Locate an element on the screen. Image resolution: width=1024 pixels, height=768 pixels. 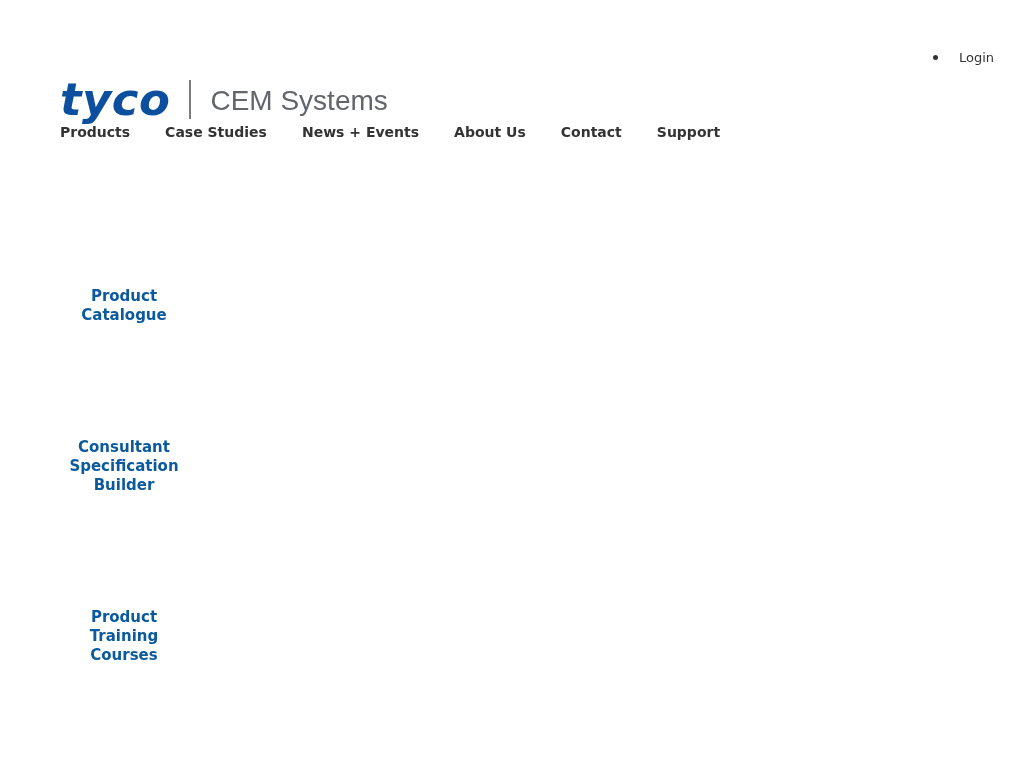
product-name: CEM Systems is located at coordinates (299, 101).